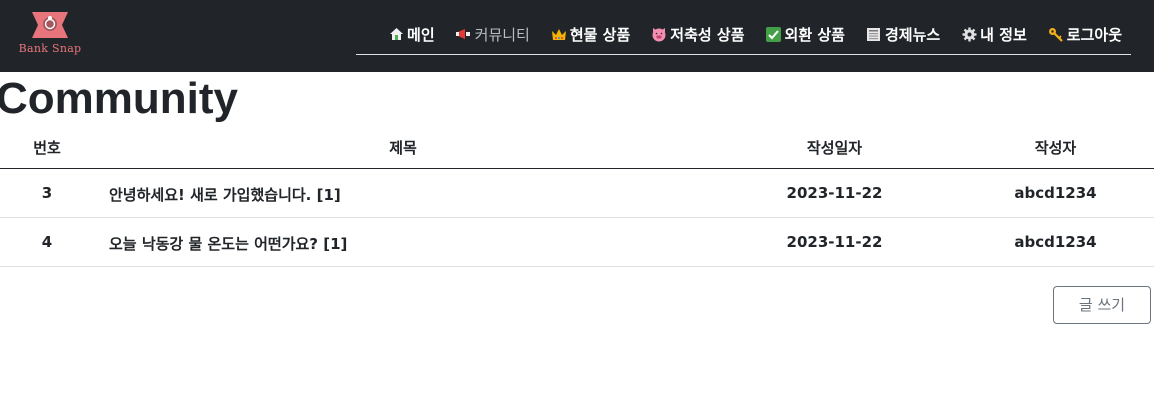  What do you see at coordinates (396, 34) in the screenshot?
I see `house-icon` at bounding box center [396, 34].